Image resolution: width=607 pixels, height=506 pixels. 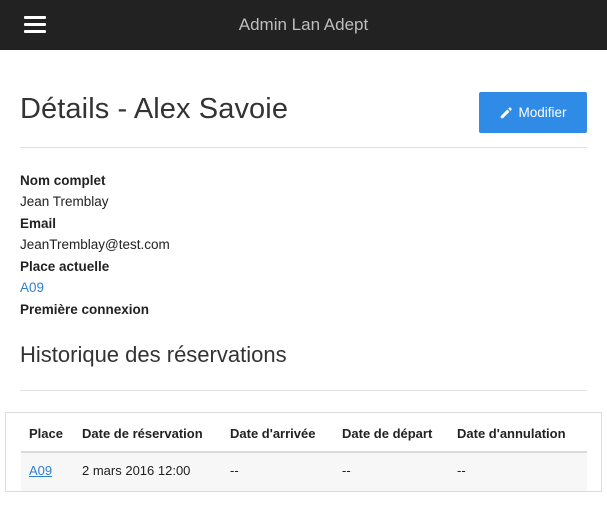 I want to click on full-name-value: Jean Tremblay, so click(x=64, y=201).